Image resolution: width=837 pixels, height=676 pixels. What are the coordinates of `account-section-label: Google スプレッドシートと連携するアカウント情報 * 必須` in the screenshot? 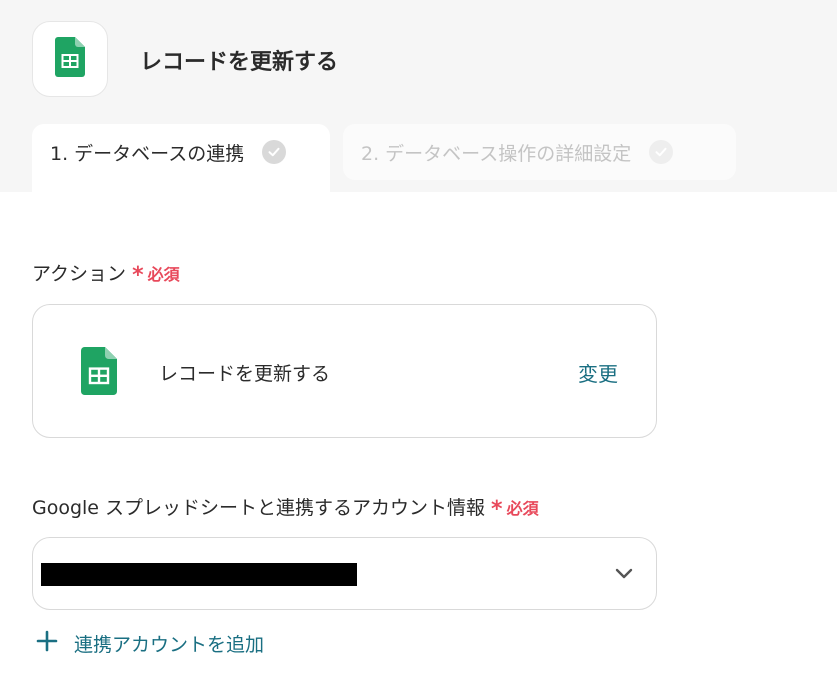 It's located at (285, 506).